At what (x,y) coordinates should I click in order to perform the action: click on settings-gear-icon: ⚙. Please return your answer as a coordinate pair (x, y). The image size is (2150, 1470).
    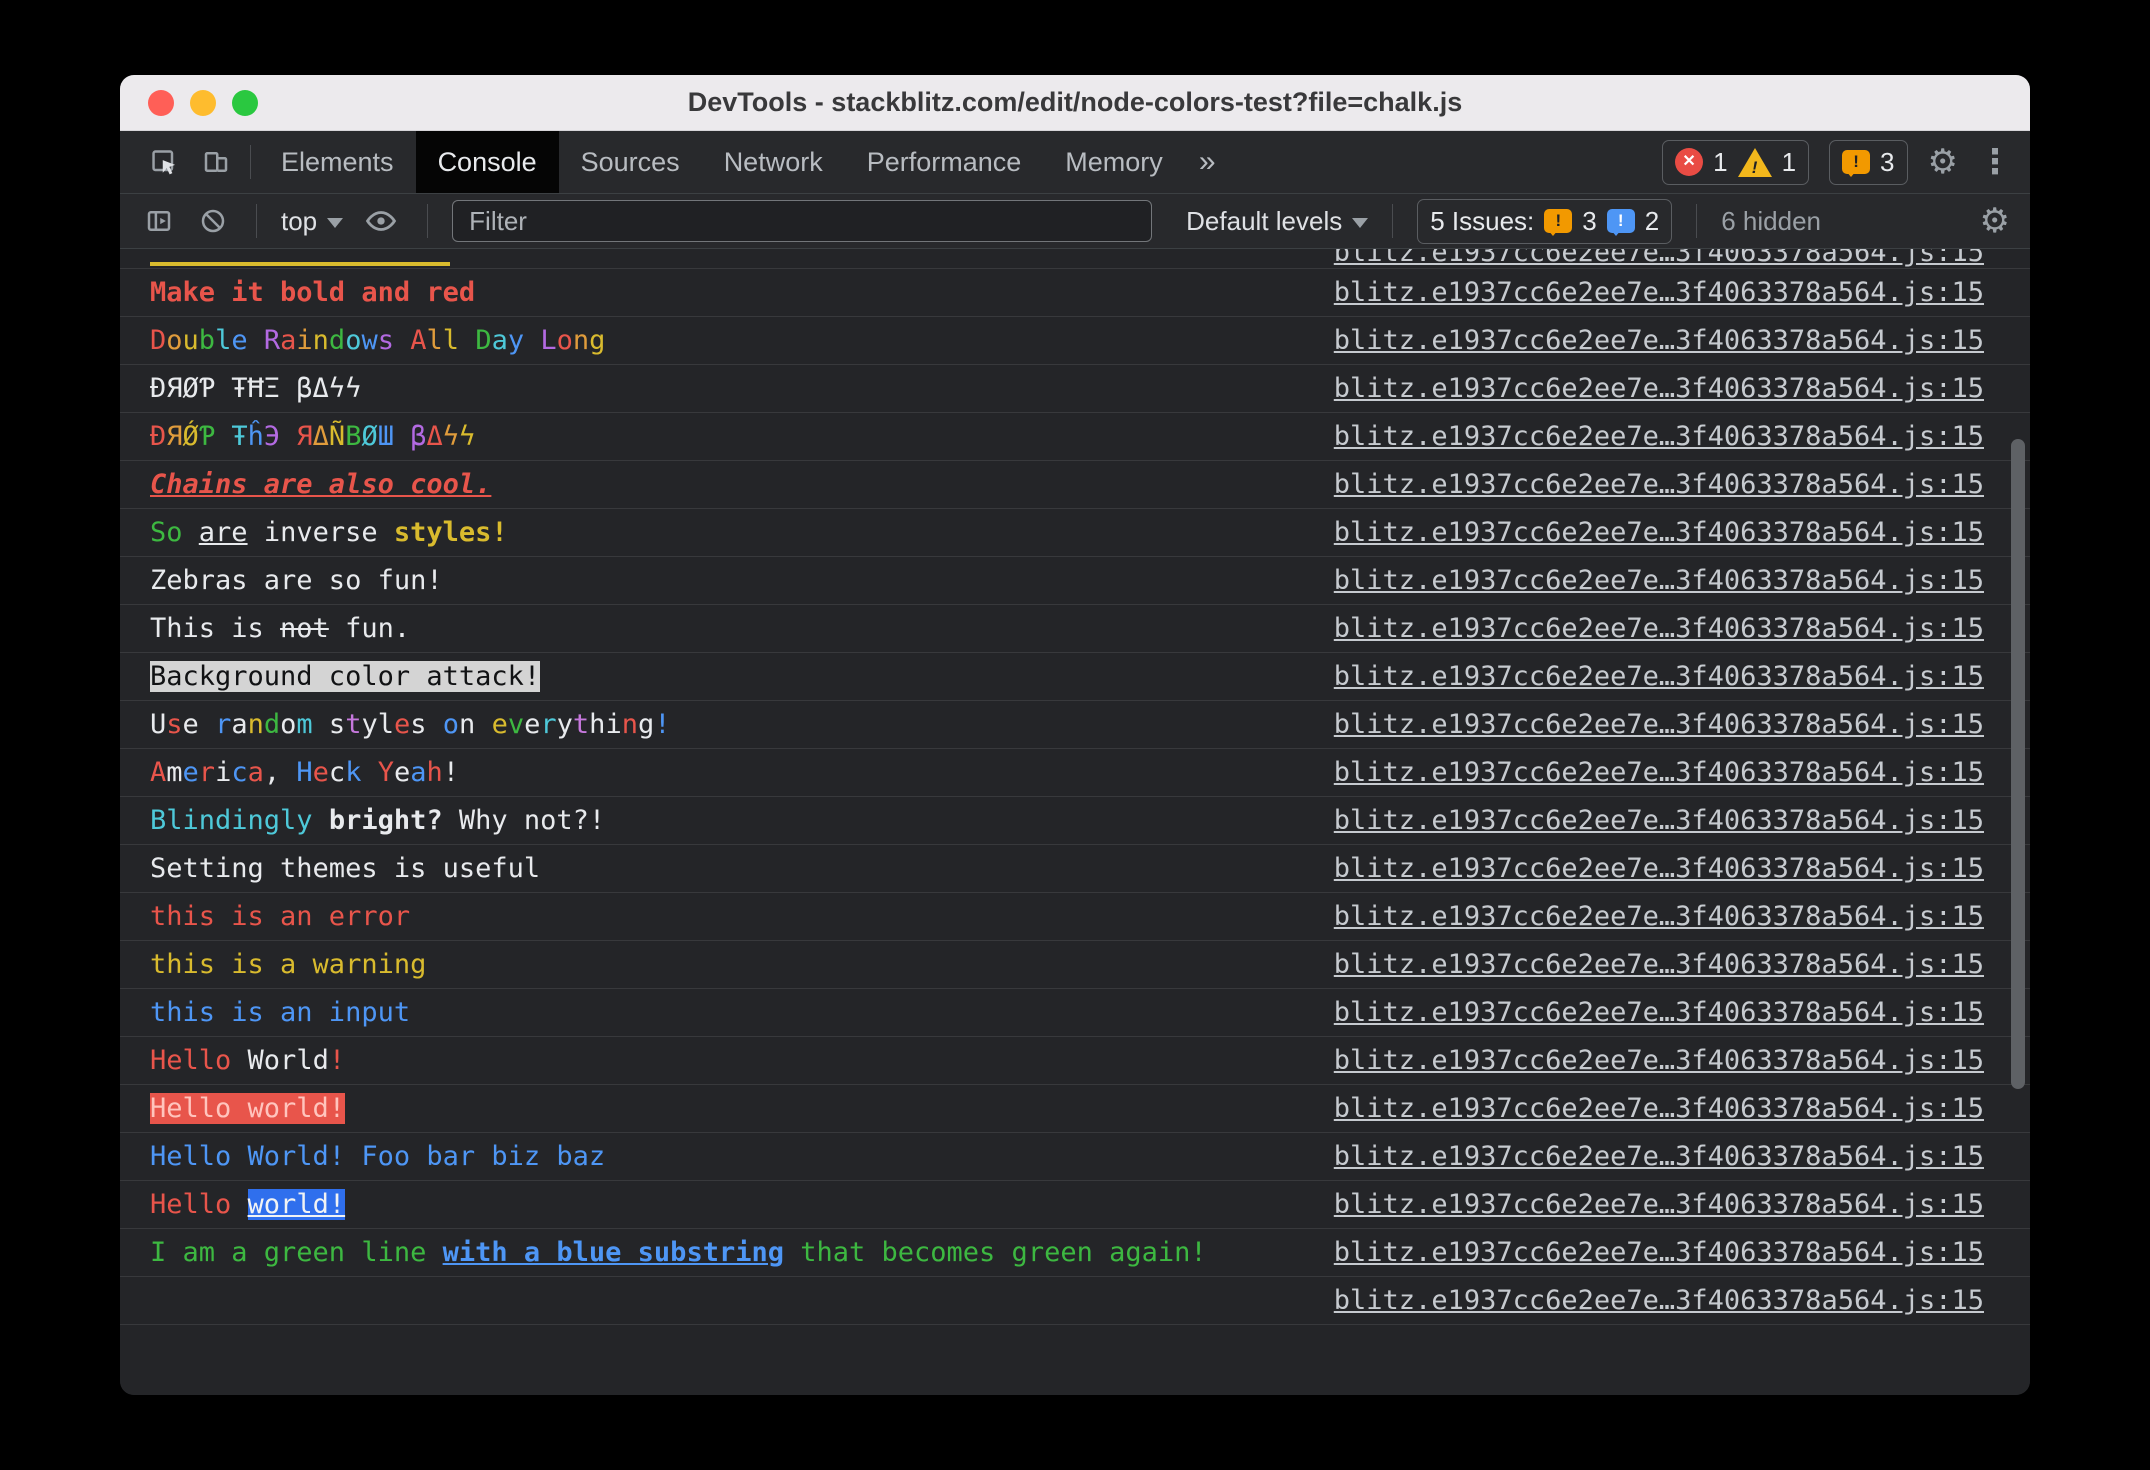
    Looking at the image, I should click on (1943, 162).